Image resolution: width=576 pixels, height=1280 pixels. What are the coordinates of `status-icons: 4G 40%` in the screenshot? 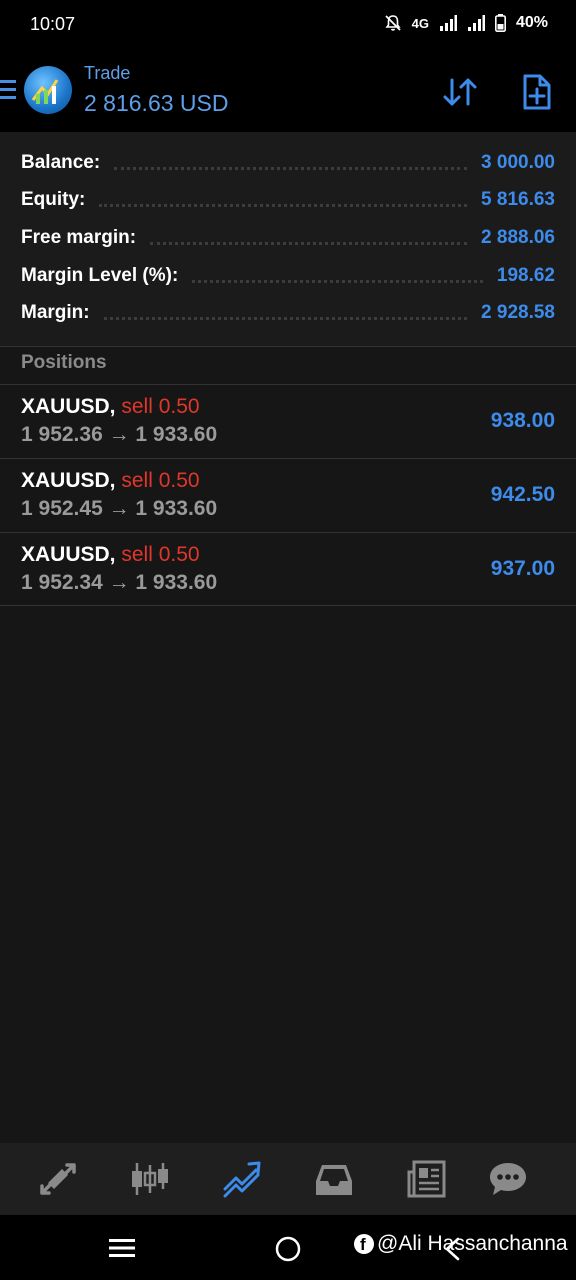 It's located at (466, 23).